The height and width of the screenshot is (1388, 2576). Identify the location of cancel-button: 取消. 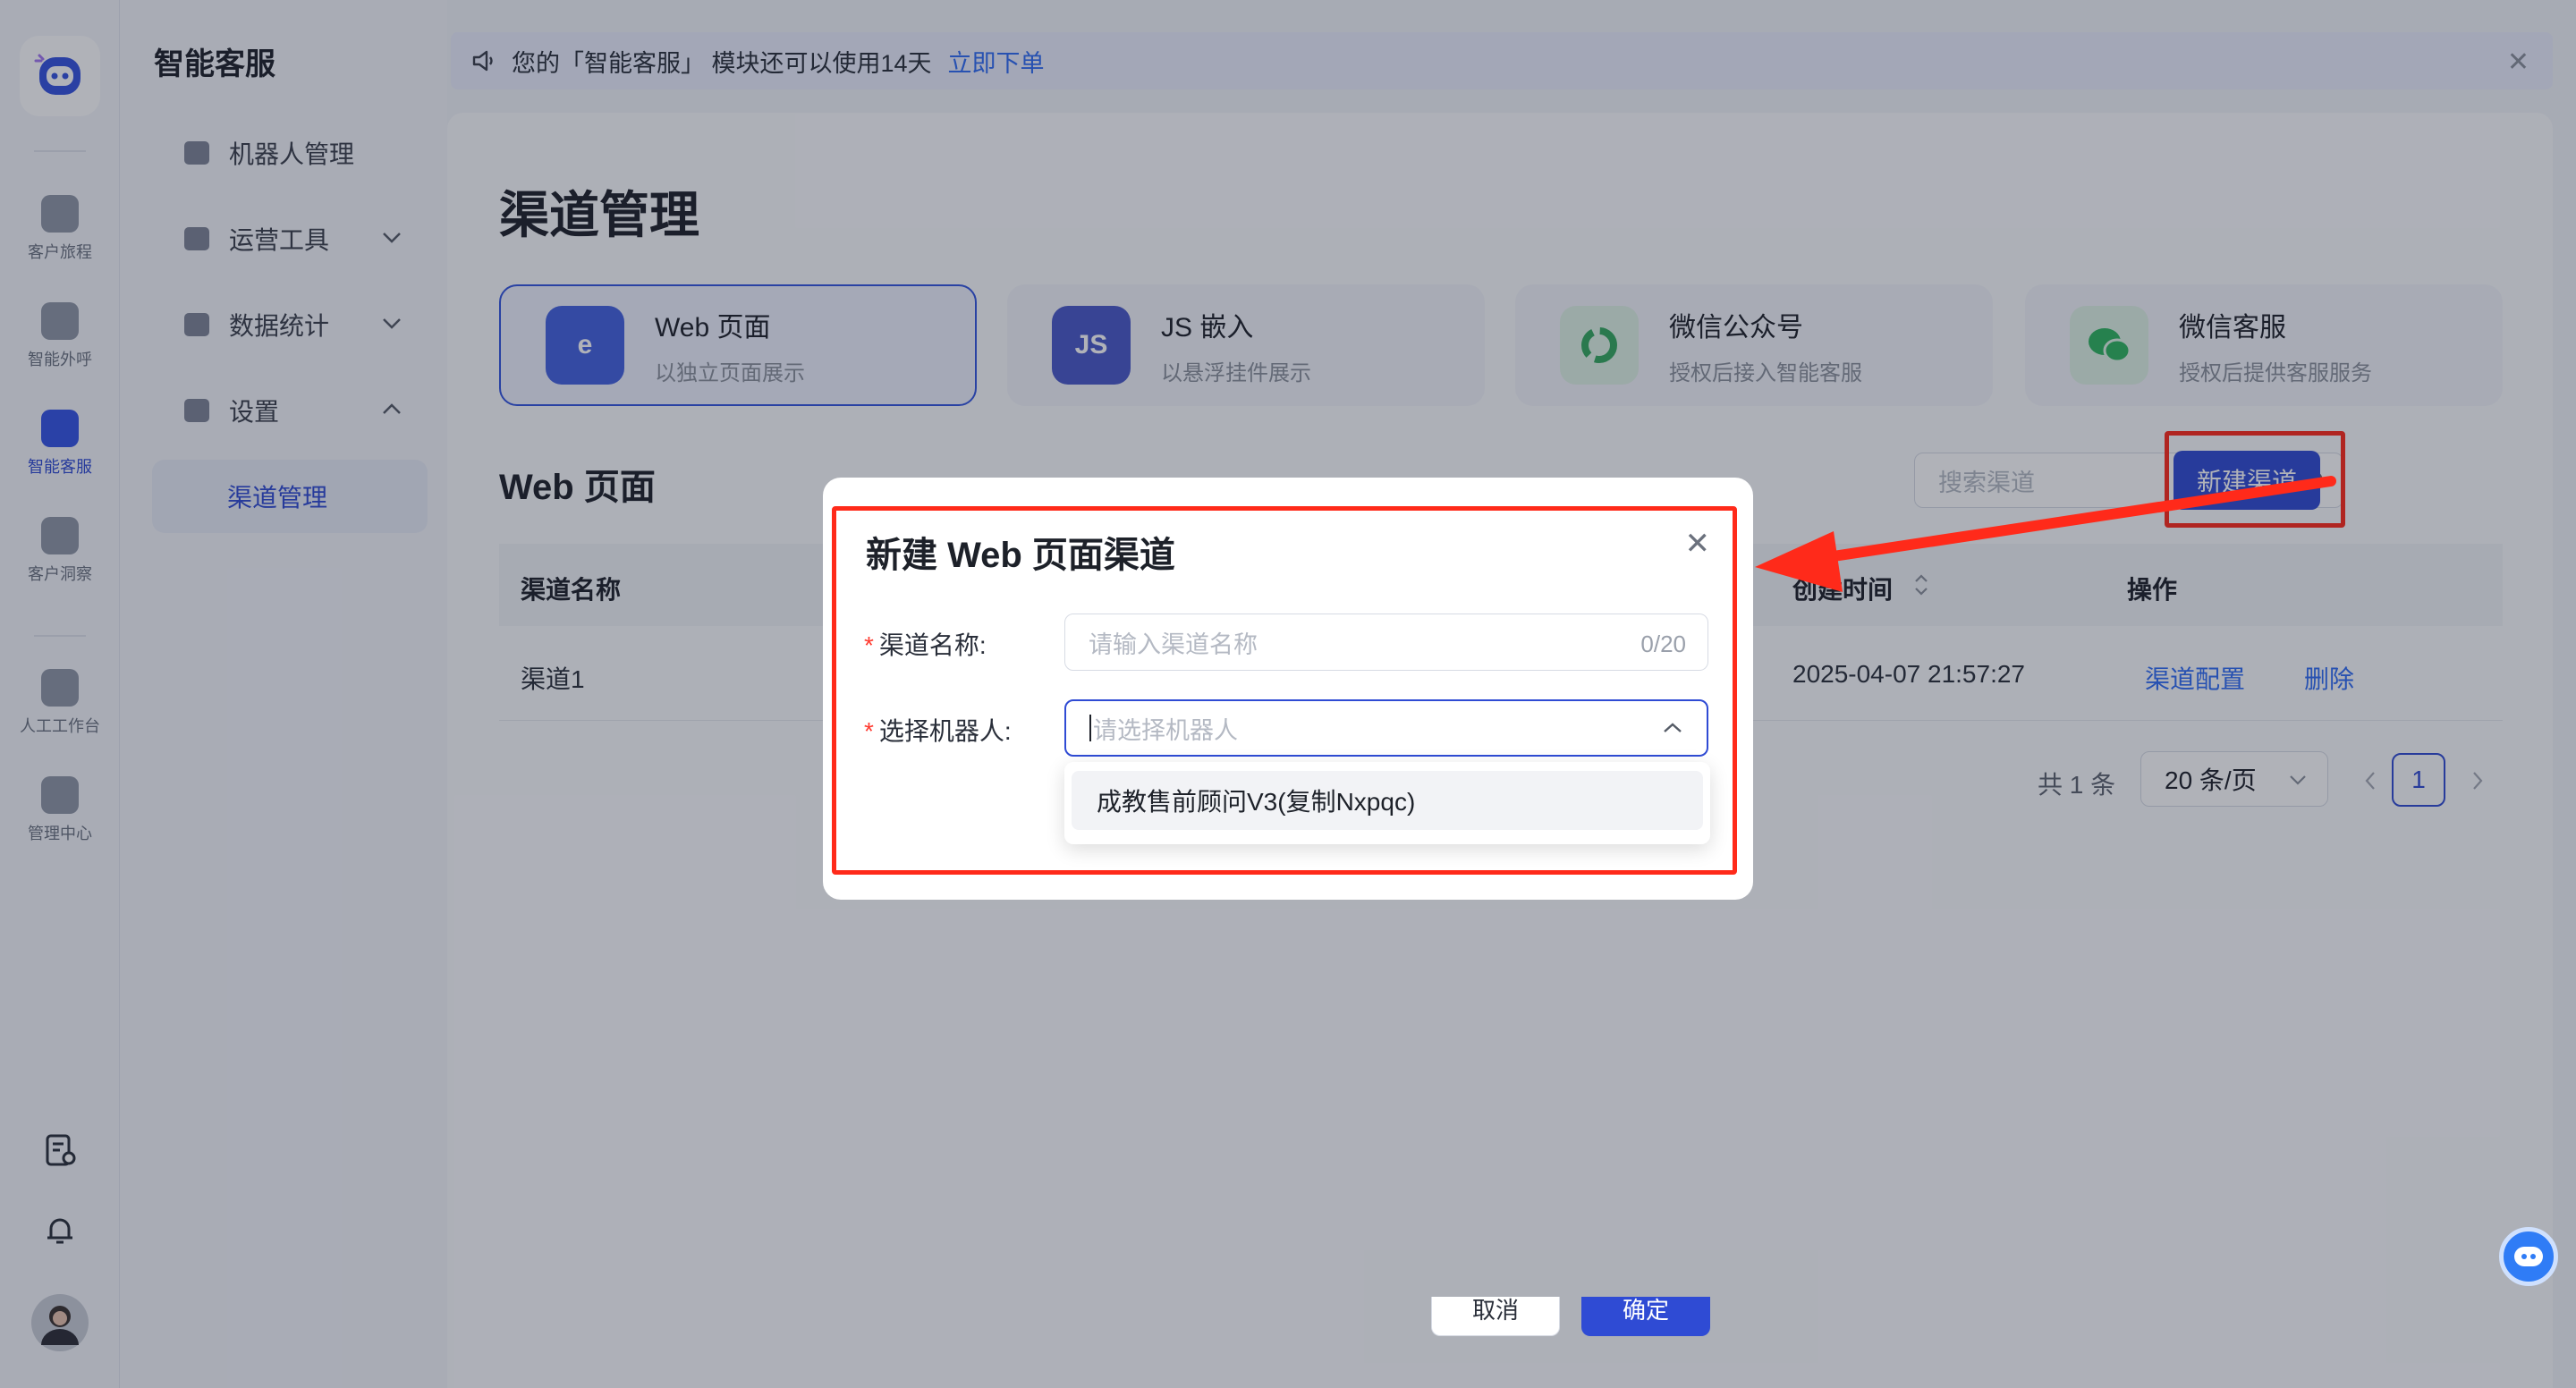
(1495, 1316).